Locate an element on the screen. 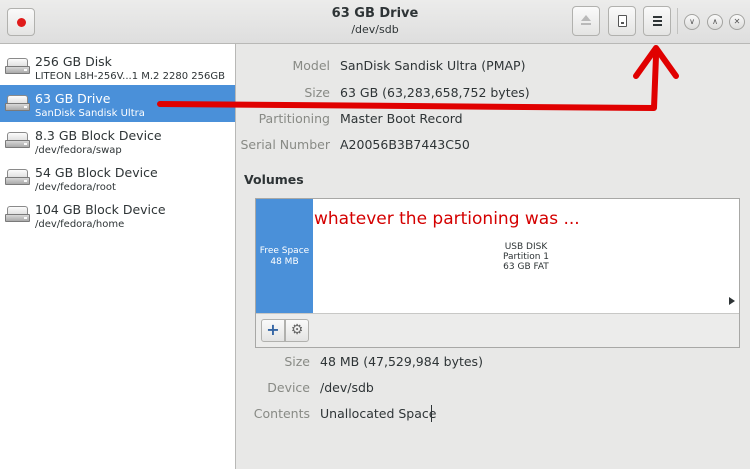  device-value: /dev/sdb is located at coordinates (347, 387).